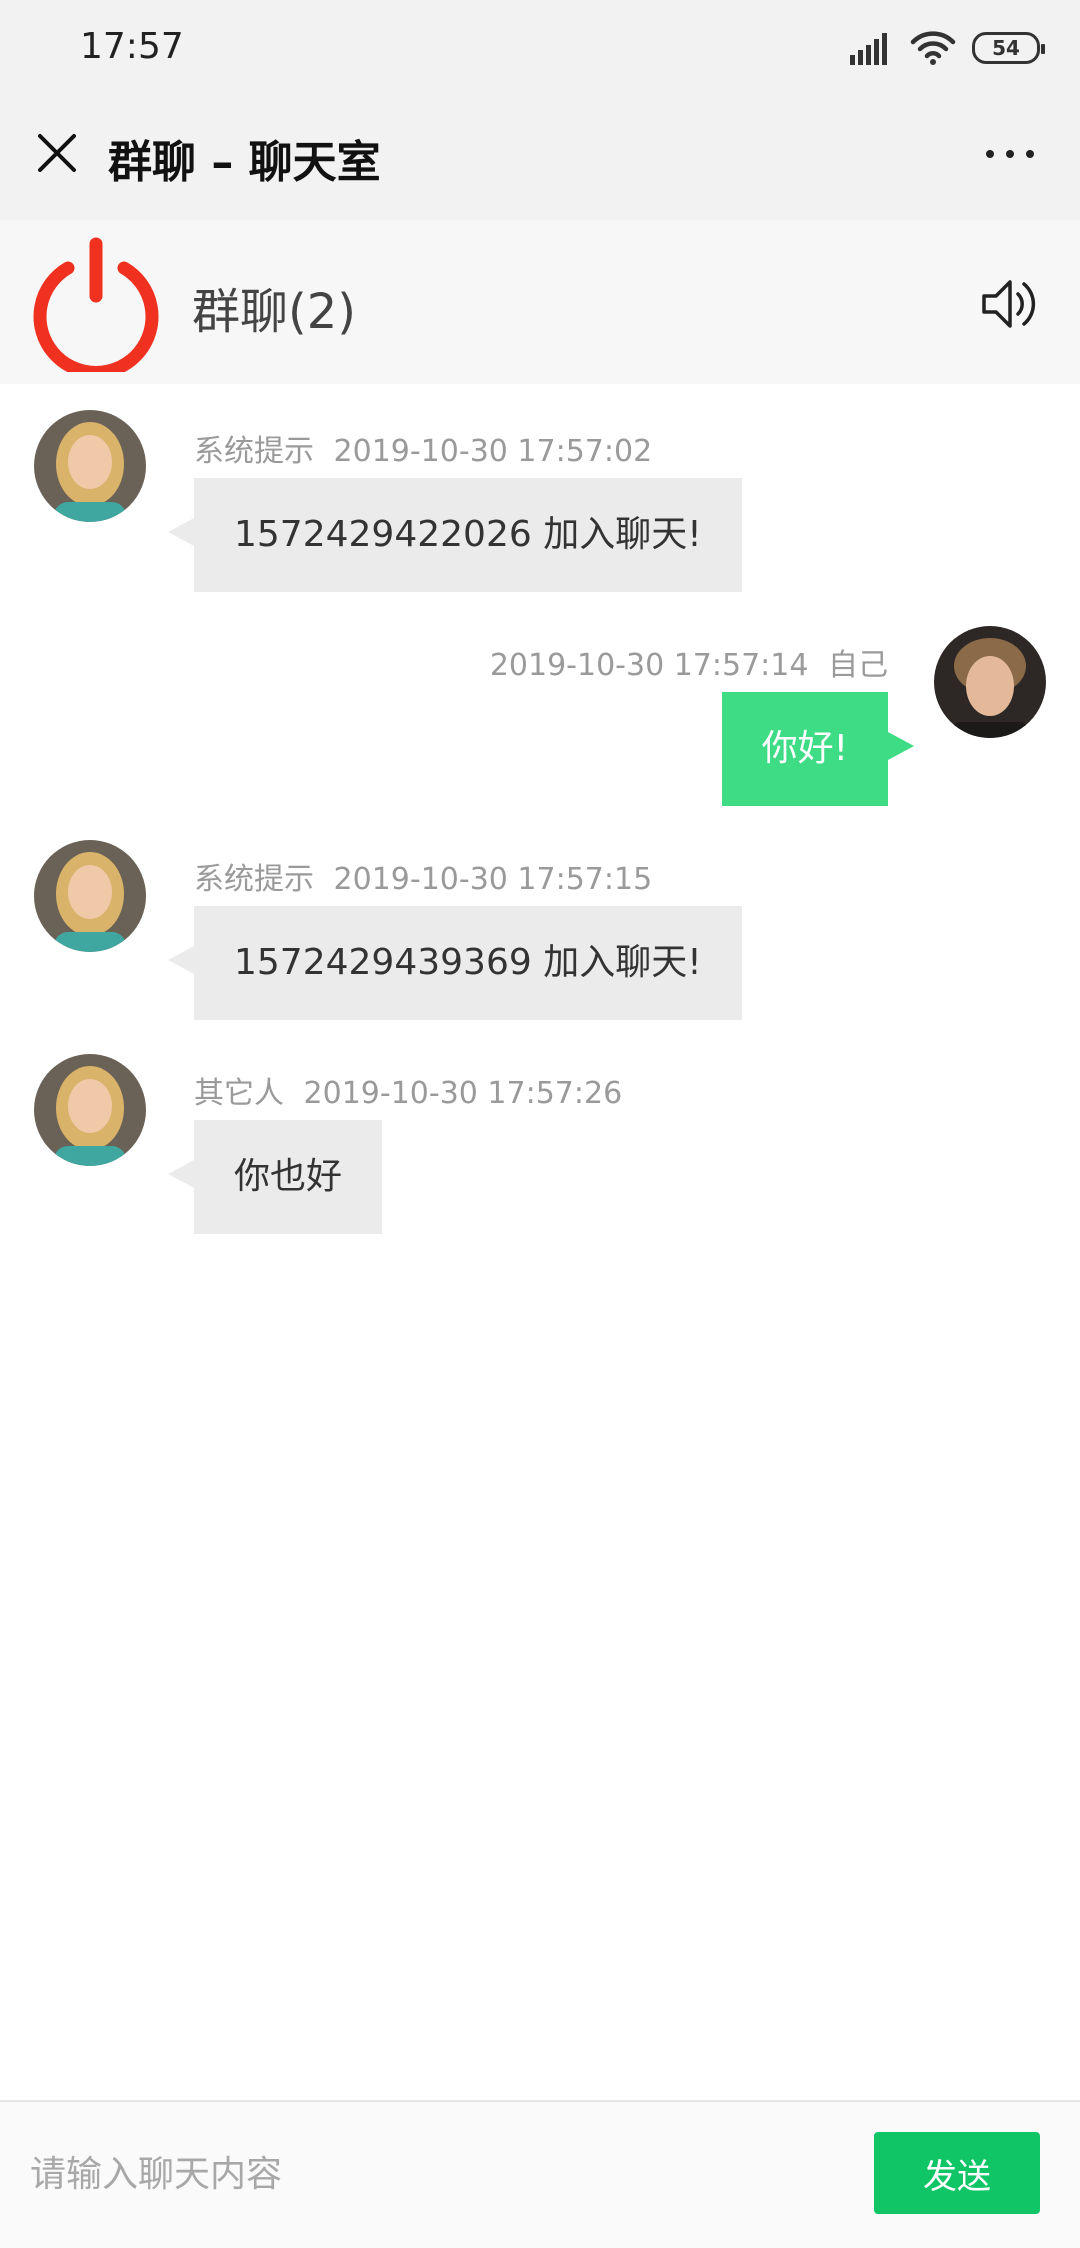  I want to click on wifi-icon, so click(933, 48).